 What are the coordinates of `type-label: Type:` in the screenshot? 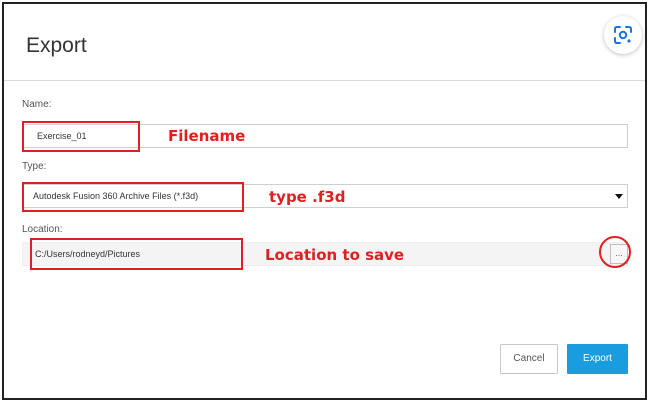 It's located at (34, 166).